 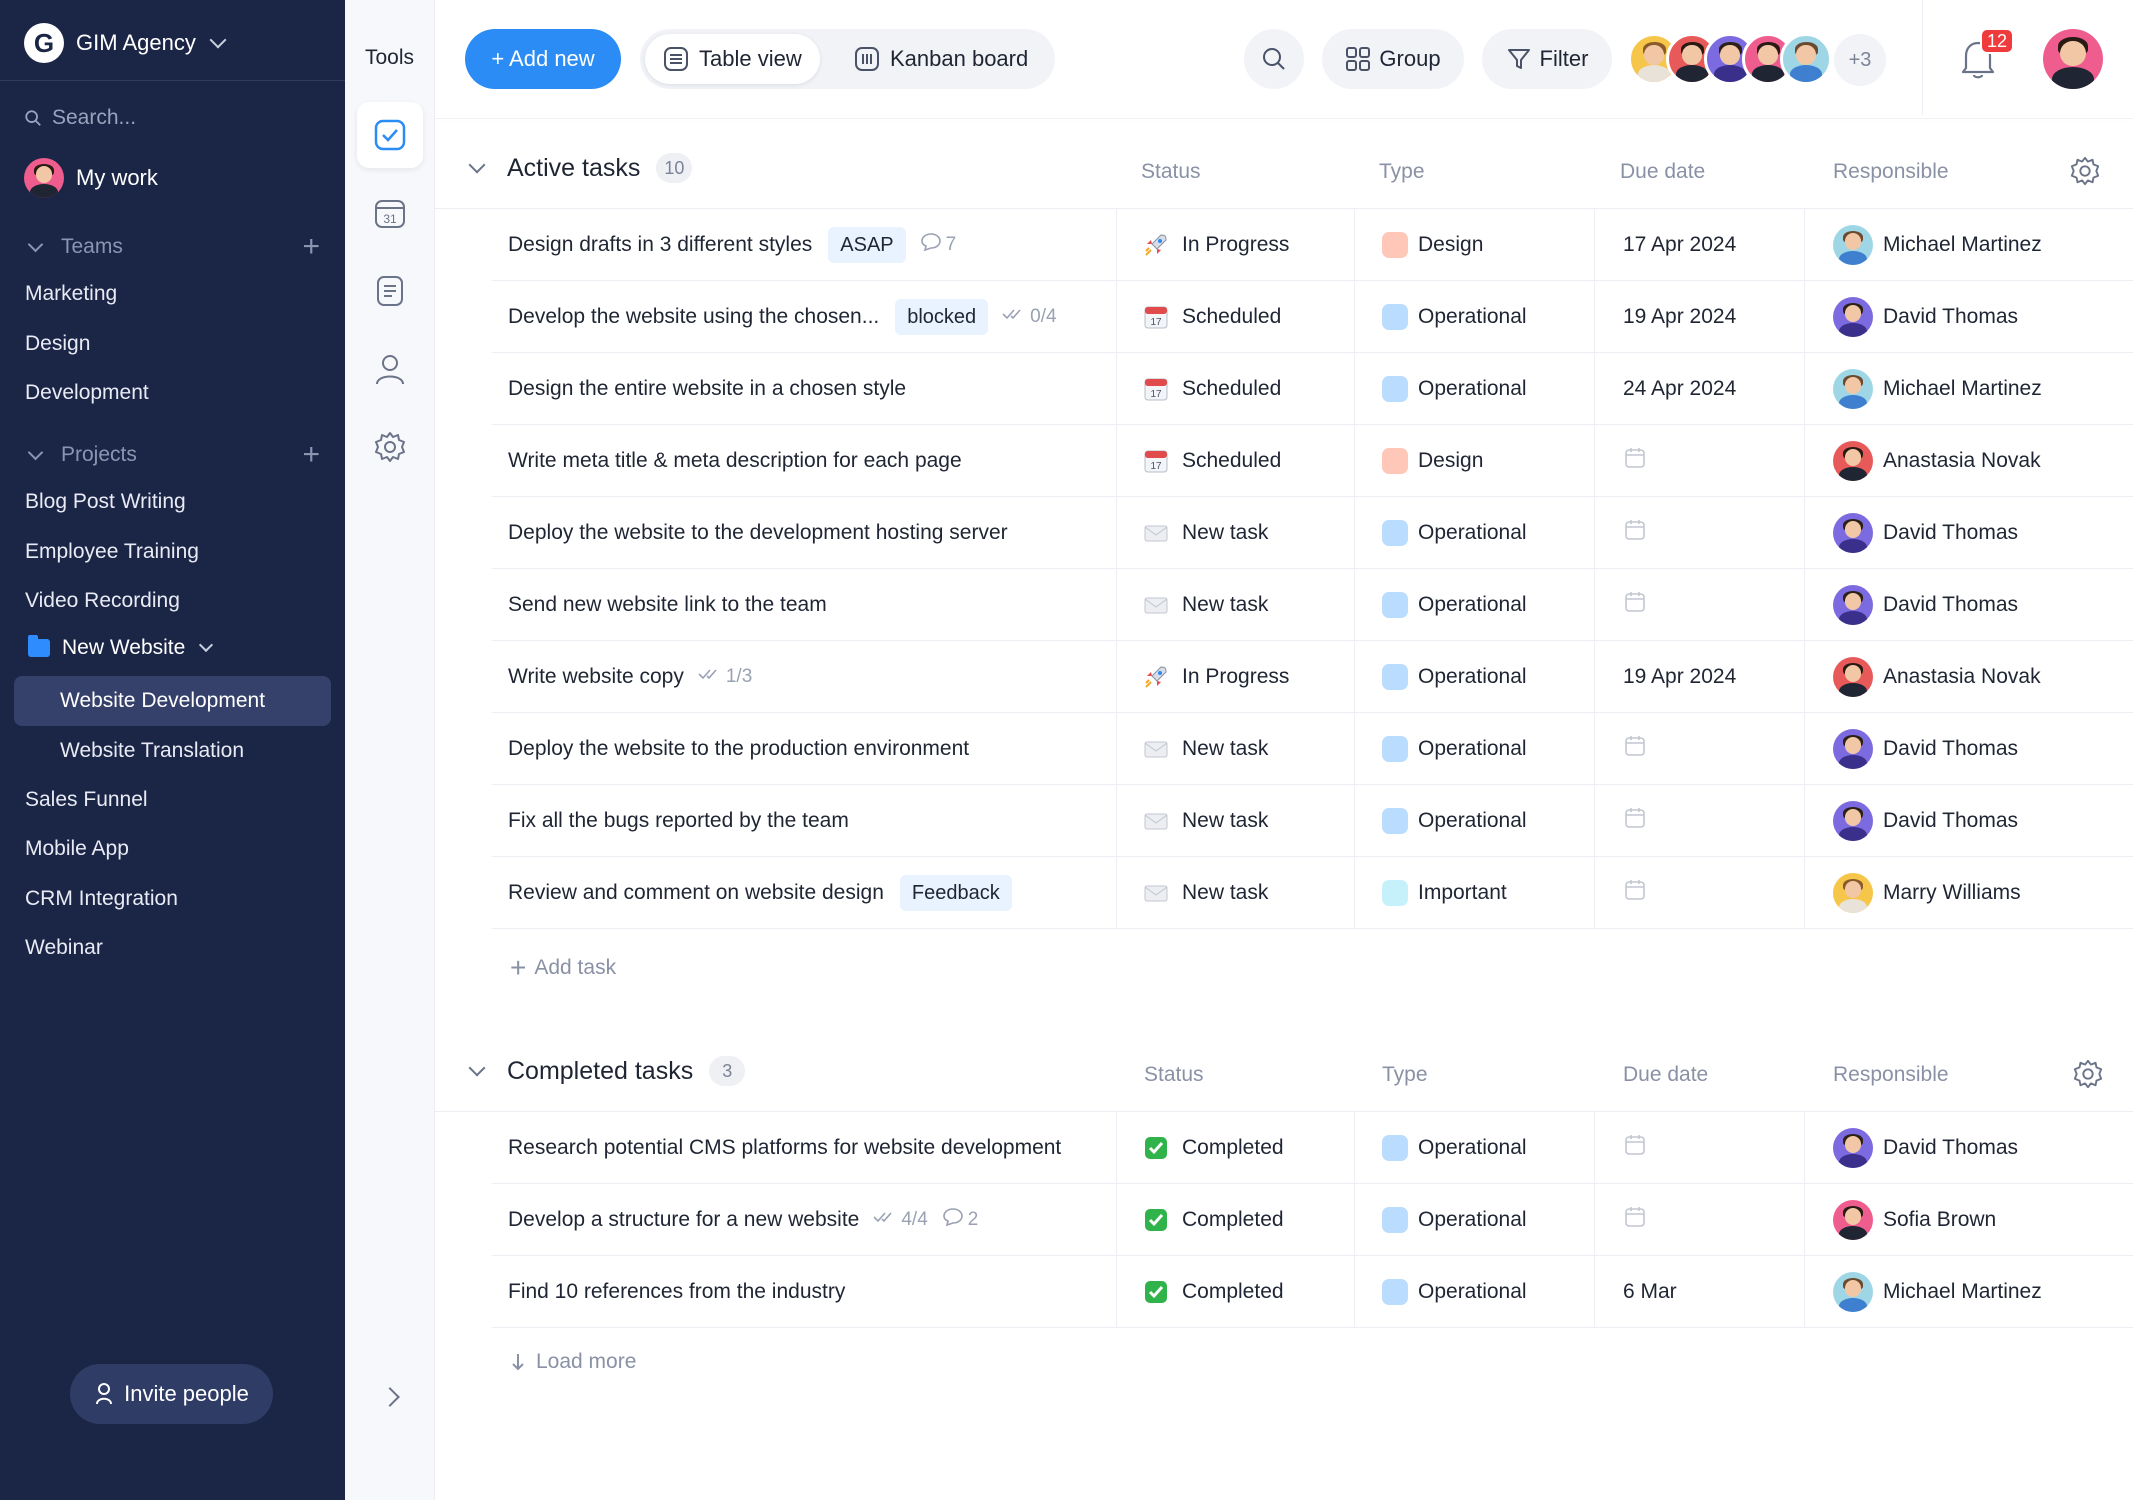 What do you see at coordinates (101, 899) in the screenshot?
I see `sidebar-item-crm-integration: CRM Integration` at bounding box center [101, 899].